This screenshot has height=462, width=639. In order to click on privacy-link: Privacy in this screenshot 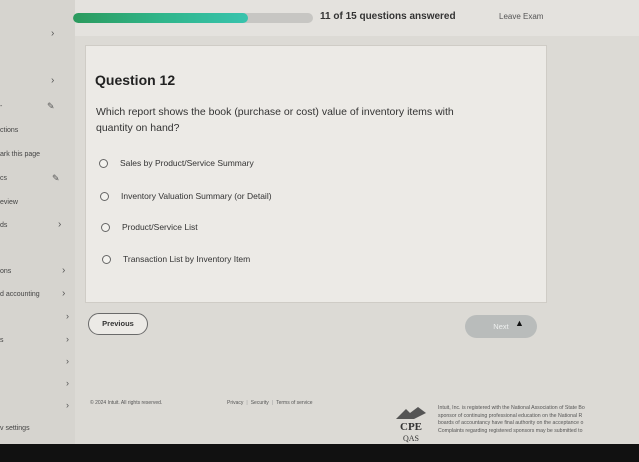, I will do `click(235, 403)`.